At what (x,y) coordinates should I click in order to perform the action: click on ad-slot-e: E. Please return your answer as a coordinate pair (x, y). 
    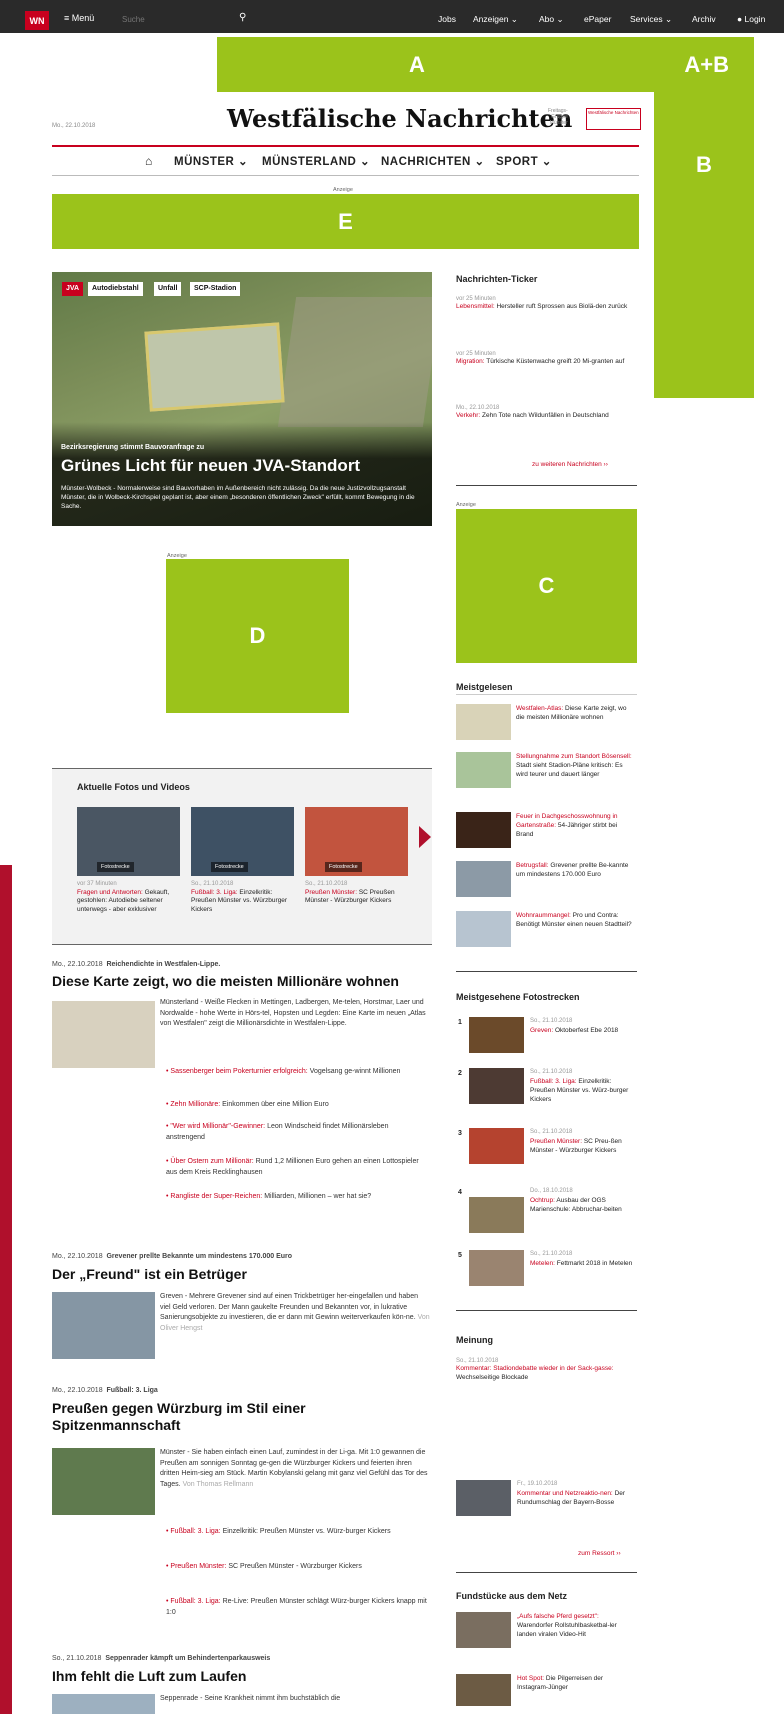
    Looking at the image, I should click on (345, 221).